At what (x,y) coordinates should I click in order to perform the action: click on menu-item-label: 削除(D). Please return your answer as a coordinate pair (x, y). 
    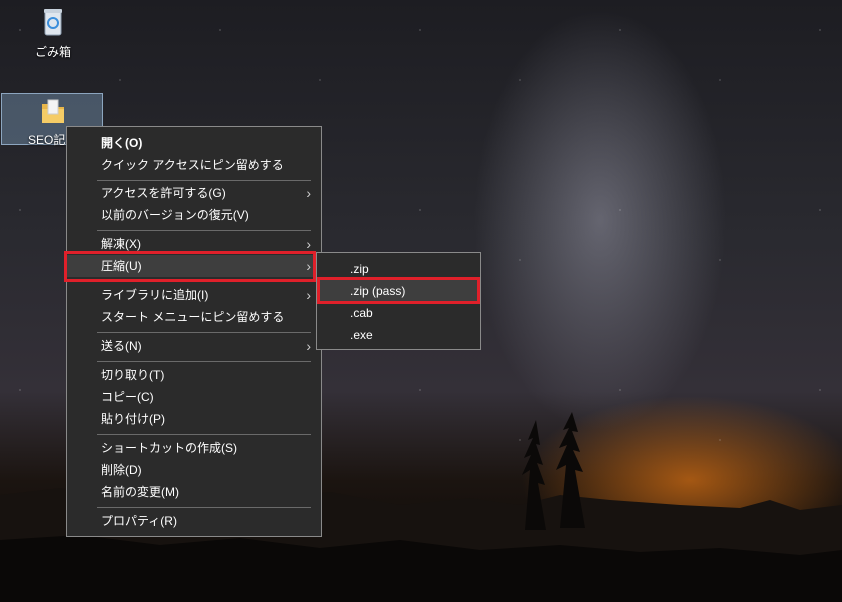
    Looking at the image, I should click on (121, 470).